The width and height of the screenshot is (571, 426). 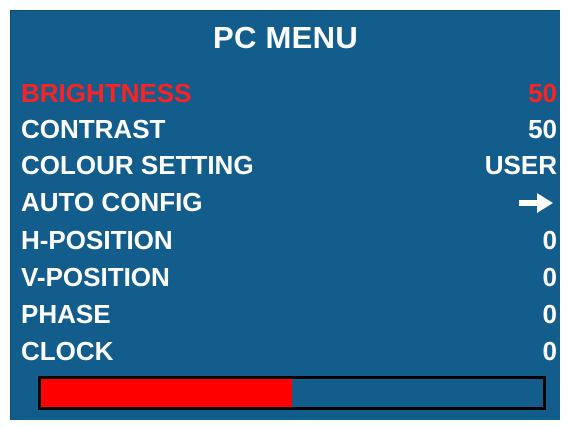 I want to click on menu-item-value: USER, so click(x=520, y=165).